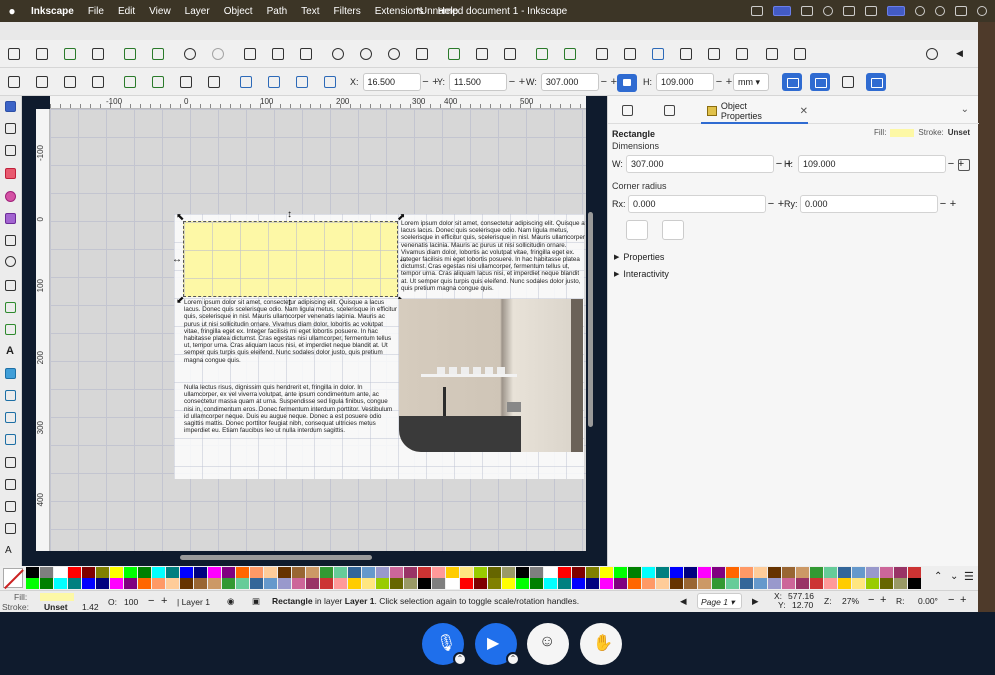  I want to click on select-all-layers-icon, so click(42, 82).